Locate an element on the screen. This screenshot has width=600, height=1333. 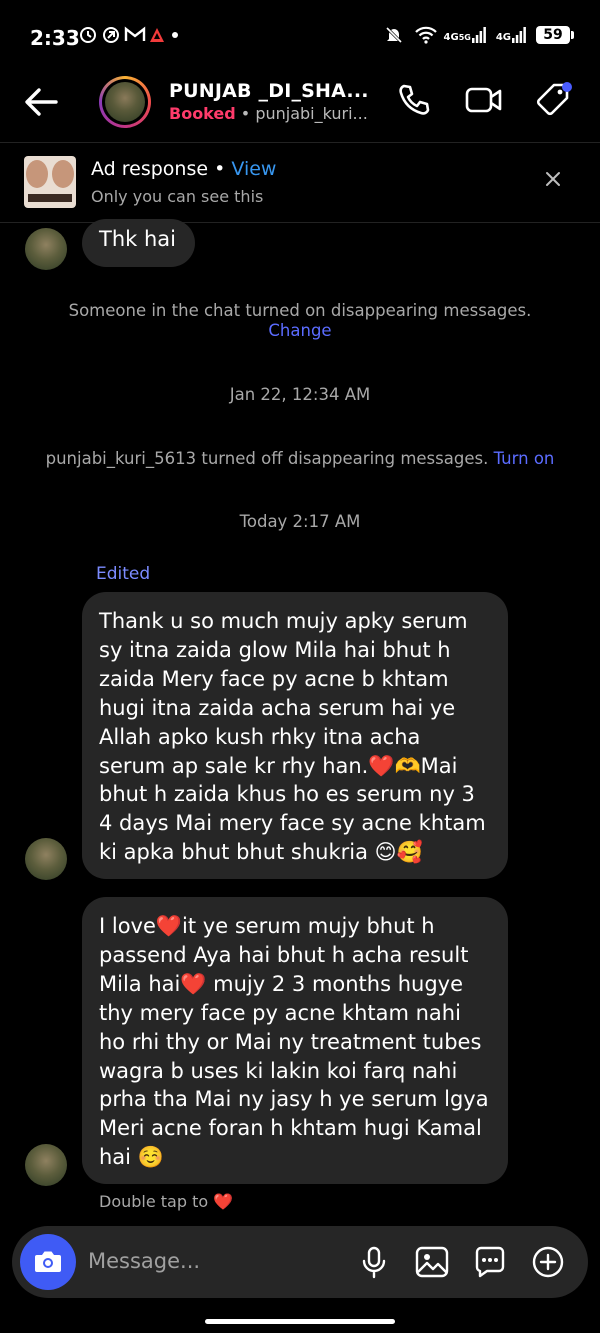
sticker-button is located at coordinates (490, 1262).